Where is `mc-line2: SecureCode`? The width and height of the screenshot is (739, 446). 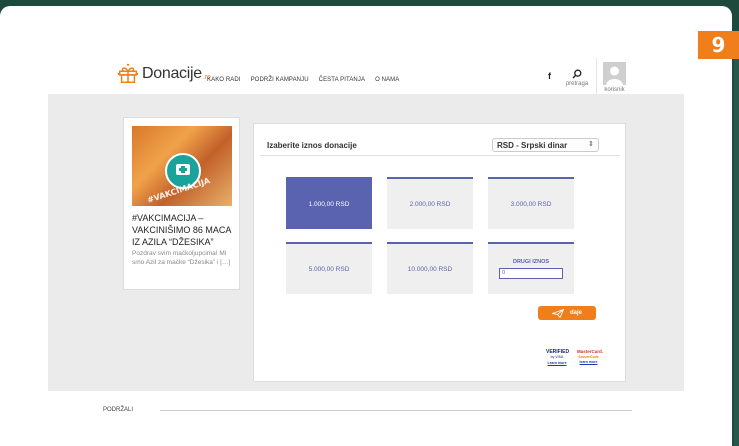 mc-line2: SecureCode is located at coordinates (588, 356).